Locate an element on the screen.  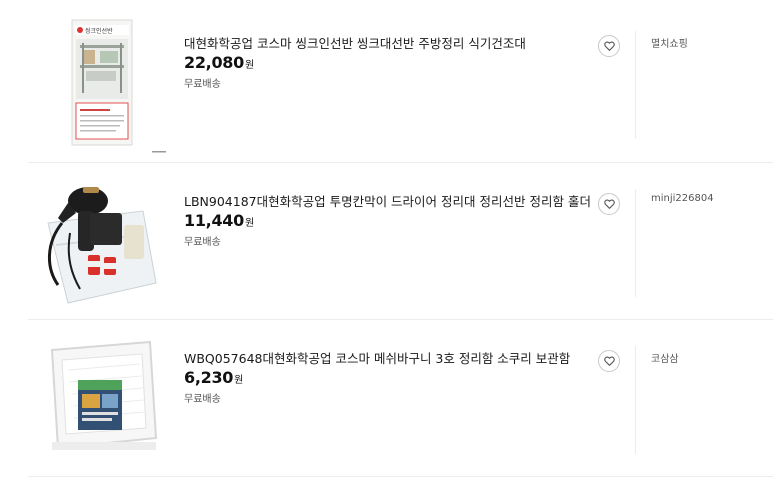
product-price: 22,080원 is located at coordinates (219, 62).